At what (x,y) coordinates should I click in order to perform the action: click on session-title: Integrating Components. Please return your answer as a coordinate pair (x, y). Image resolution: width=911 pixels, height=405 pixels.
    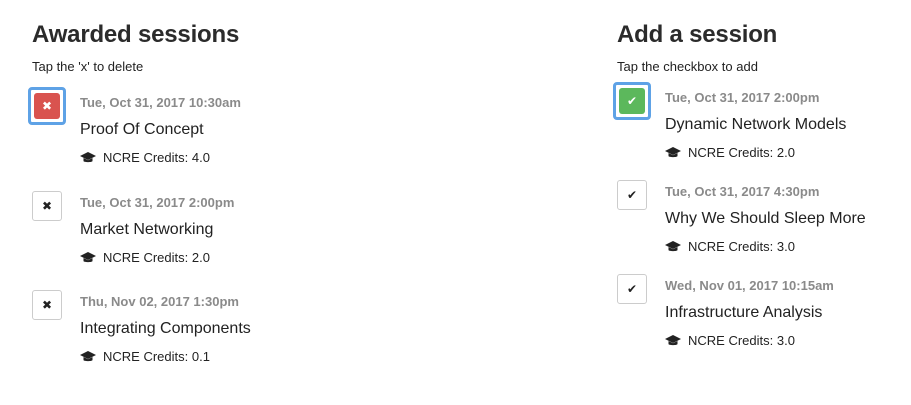
    Looking at the image, I should click on (165, 328).